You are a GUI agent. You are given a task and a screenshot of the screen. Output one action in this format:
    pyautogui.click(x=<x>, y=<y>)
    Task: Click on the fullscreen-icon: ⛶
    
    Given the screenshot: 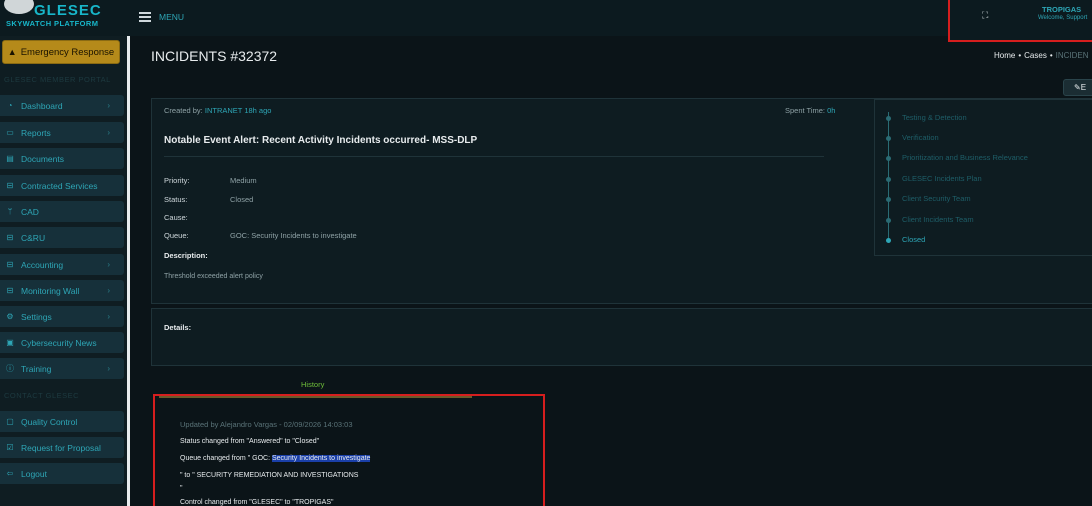 What is the action you would take?
    pyautogui.click(x=985, y=15)
    